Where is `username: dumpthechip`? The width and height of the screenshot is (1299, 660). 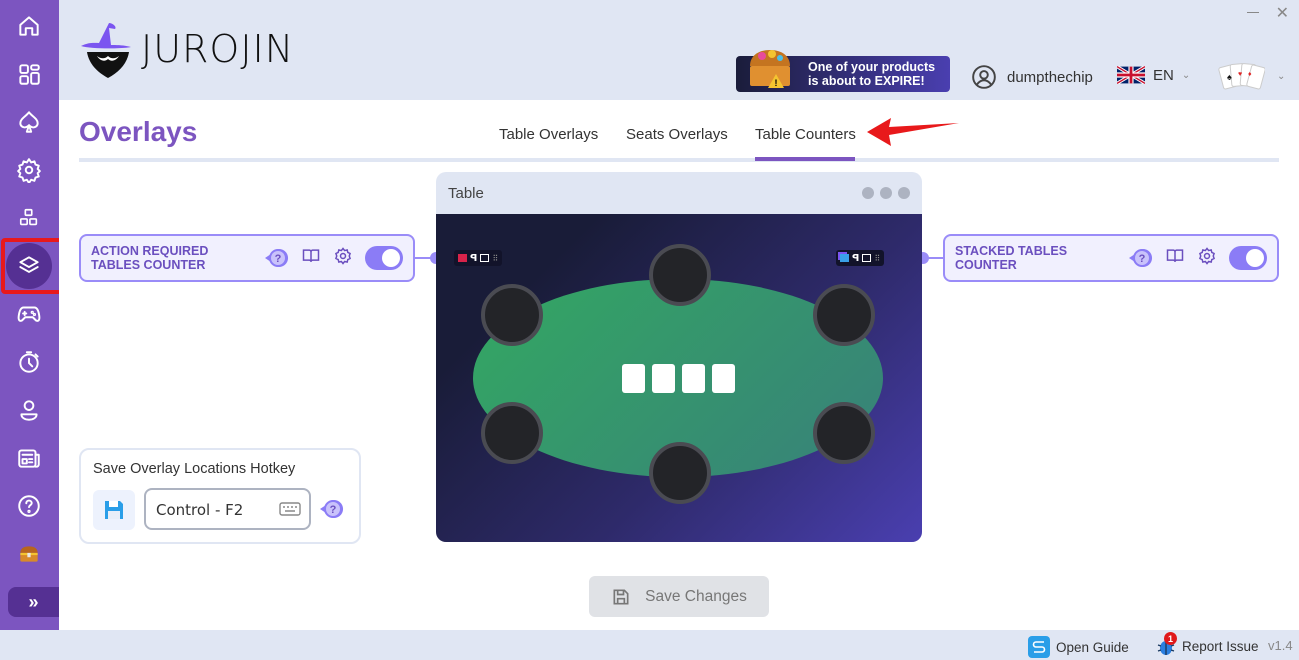
username: dumpthechip is located at coordinates (1050, 77).